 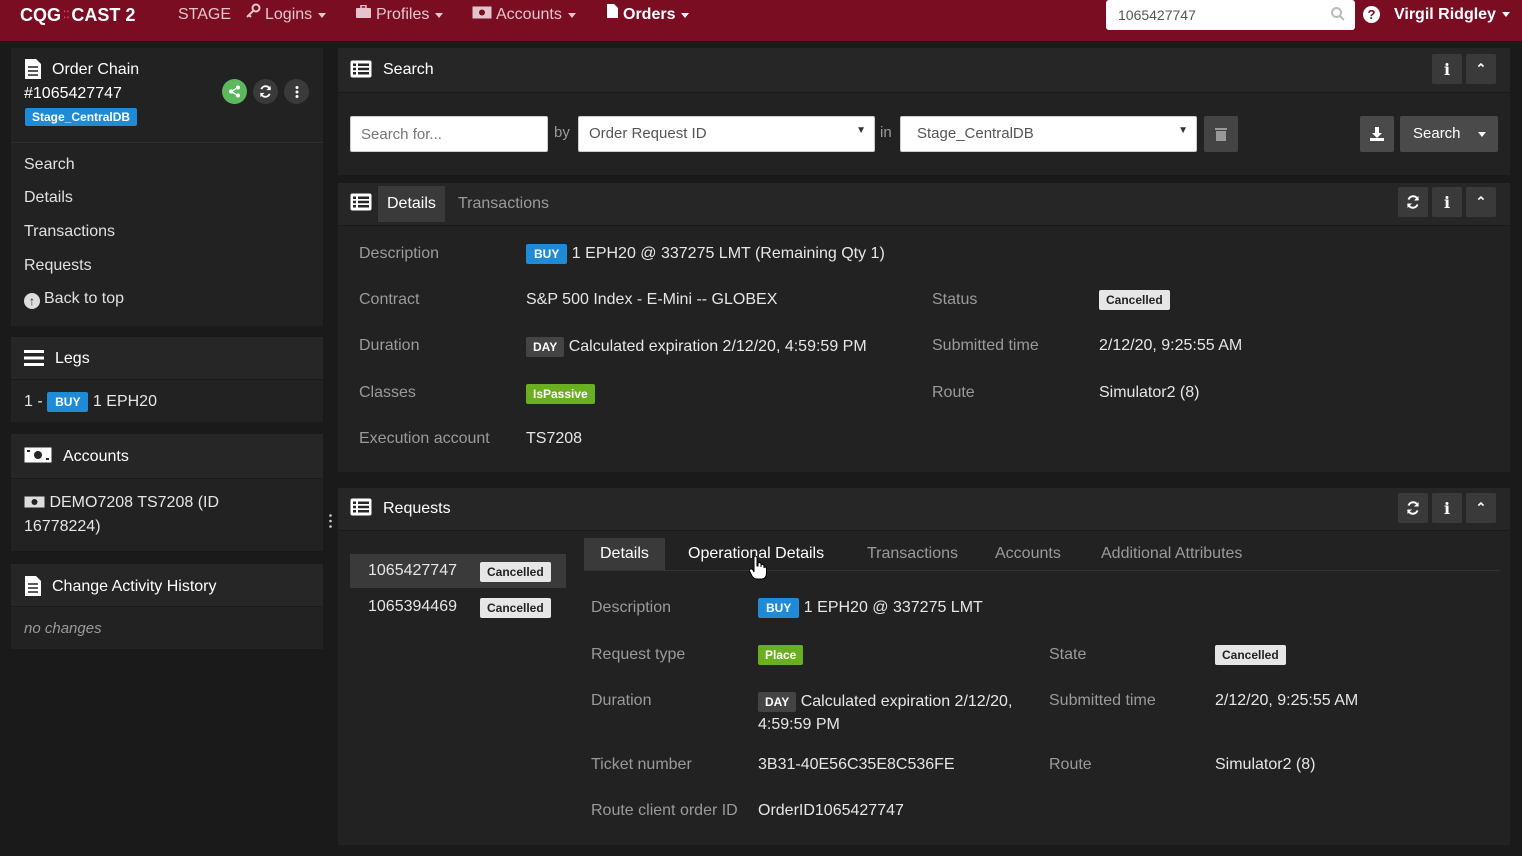 What do you see at coordinates (1149, 392) in the screenshot?
I see `route-value: Simulator2 (8)` at bounding box center [1149, 392].